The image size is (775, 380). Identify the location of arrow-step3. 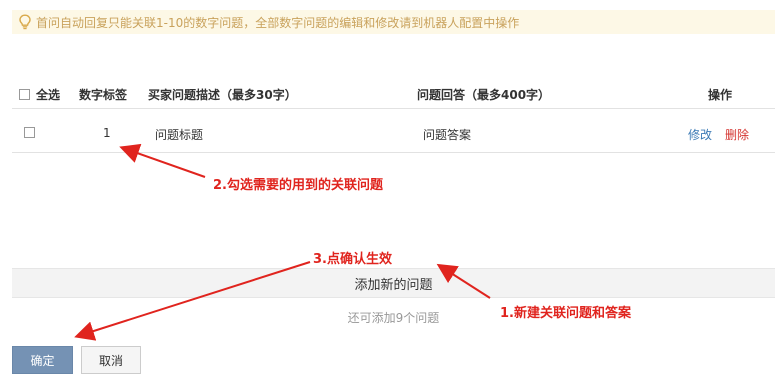
(192, 301).